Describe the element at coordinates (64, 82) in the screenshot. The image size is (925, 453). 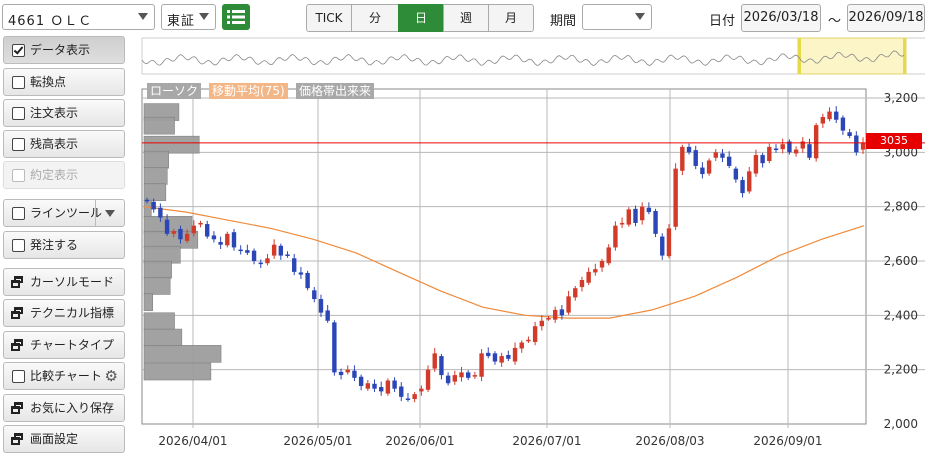
I see `turning-point-button: 転換点` at that location.